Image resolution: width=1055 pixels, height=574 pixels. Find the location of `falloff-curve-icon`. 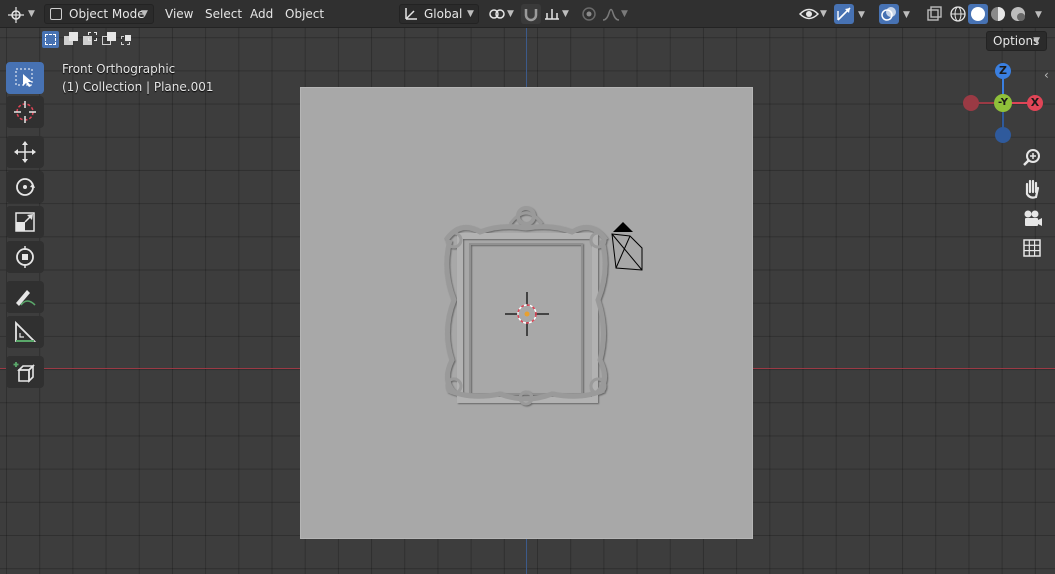

falloff-curve-icon is located at coordinates (611, 14).